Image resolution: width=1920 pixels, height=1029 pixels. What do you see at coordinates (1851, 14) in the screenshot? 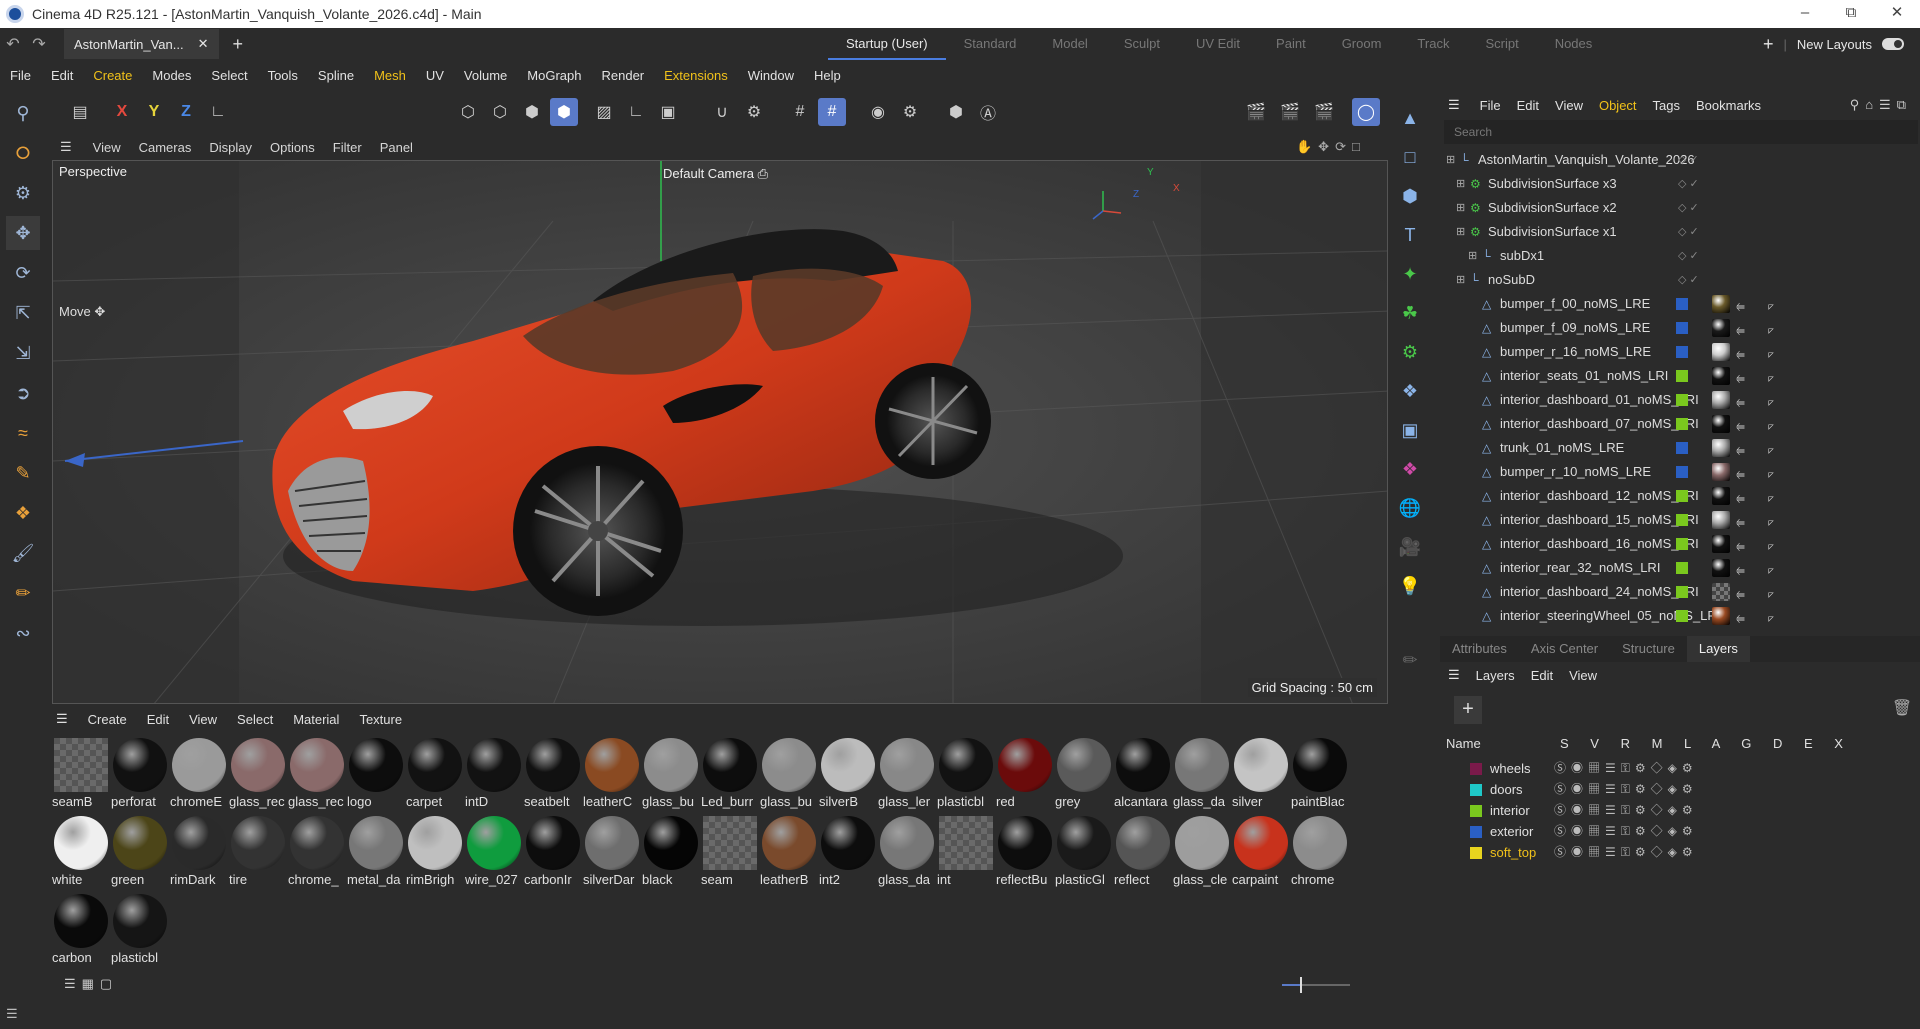
I see `restore-icon: ⧉` at bounding box center [1851, 14].